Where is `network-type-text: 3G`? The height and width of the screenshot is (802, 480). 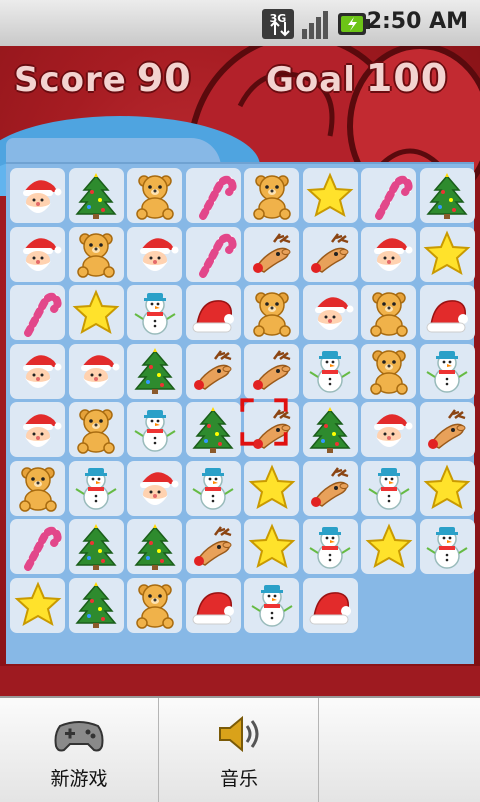 network-type-text: 3G is located at coordinates (278, 18).